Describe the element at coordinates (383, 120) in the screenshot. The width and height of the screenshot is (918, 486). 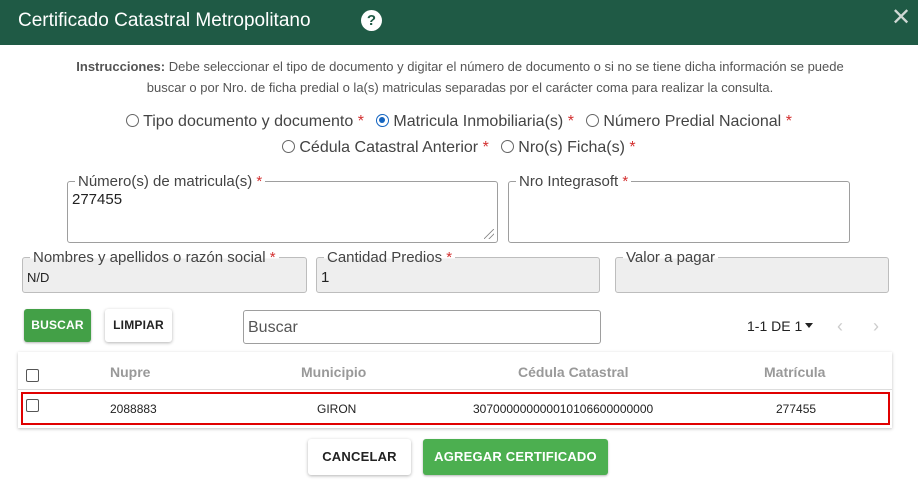
I see `radio-circle-checked` at that location.